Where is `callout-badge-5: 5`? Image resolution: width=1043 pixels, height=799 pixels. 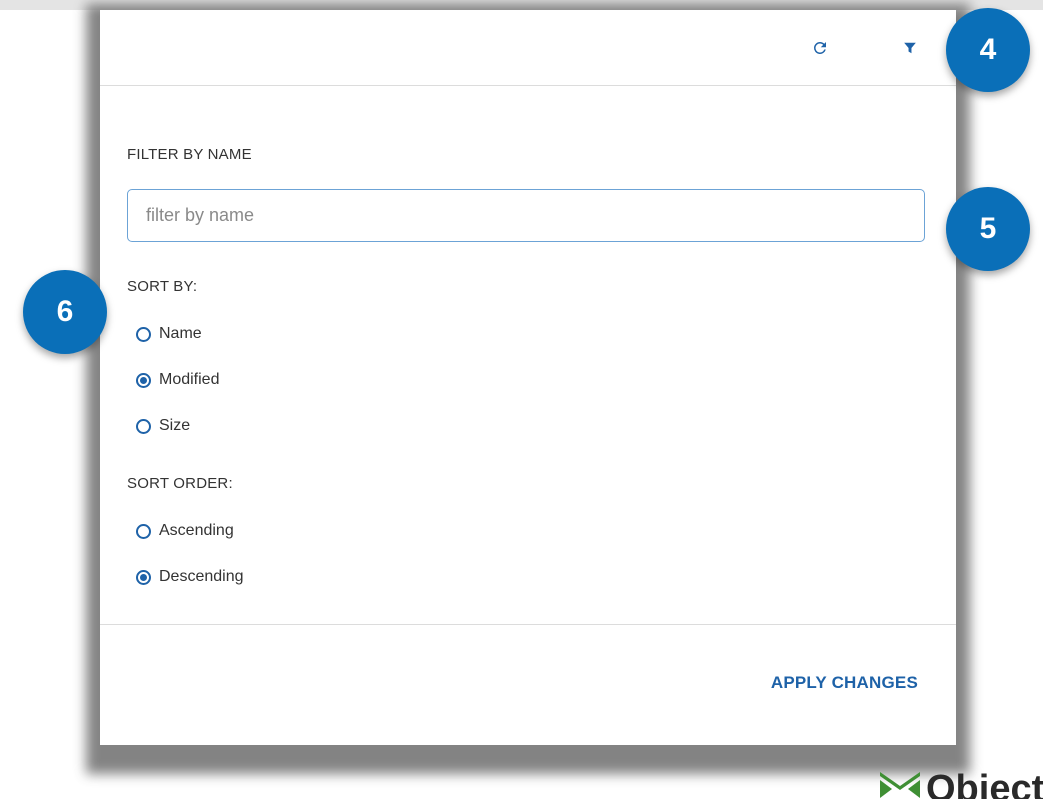 callout-badge-5: 5 is located at coordinates (988, 229).